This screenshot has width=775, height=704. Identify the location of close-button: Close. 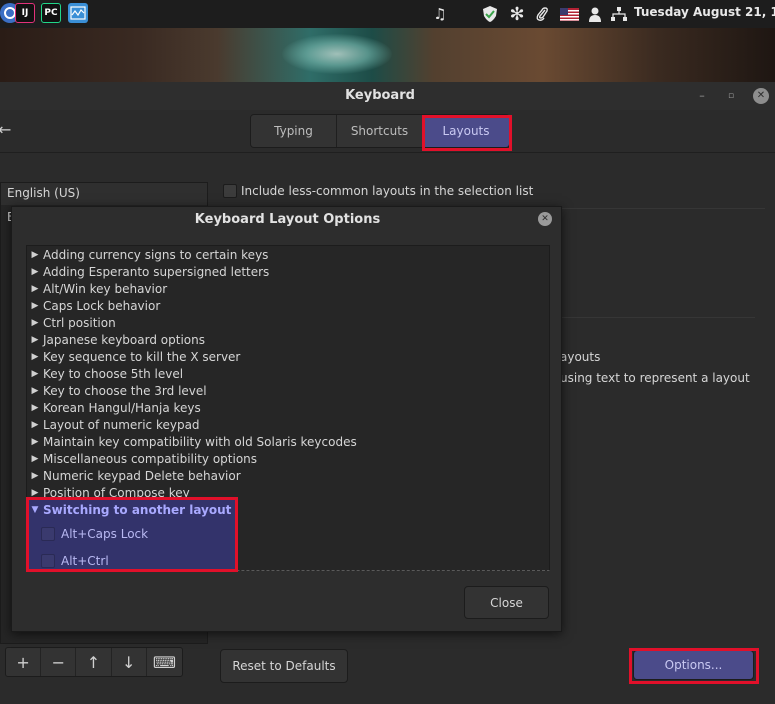
(506, 602).